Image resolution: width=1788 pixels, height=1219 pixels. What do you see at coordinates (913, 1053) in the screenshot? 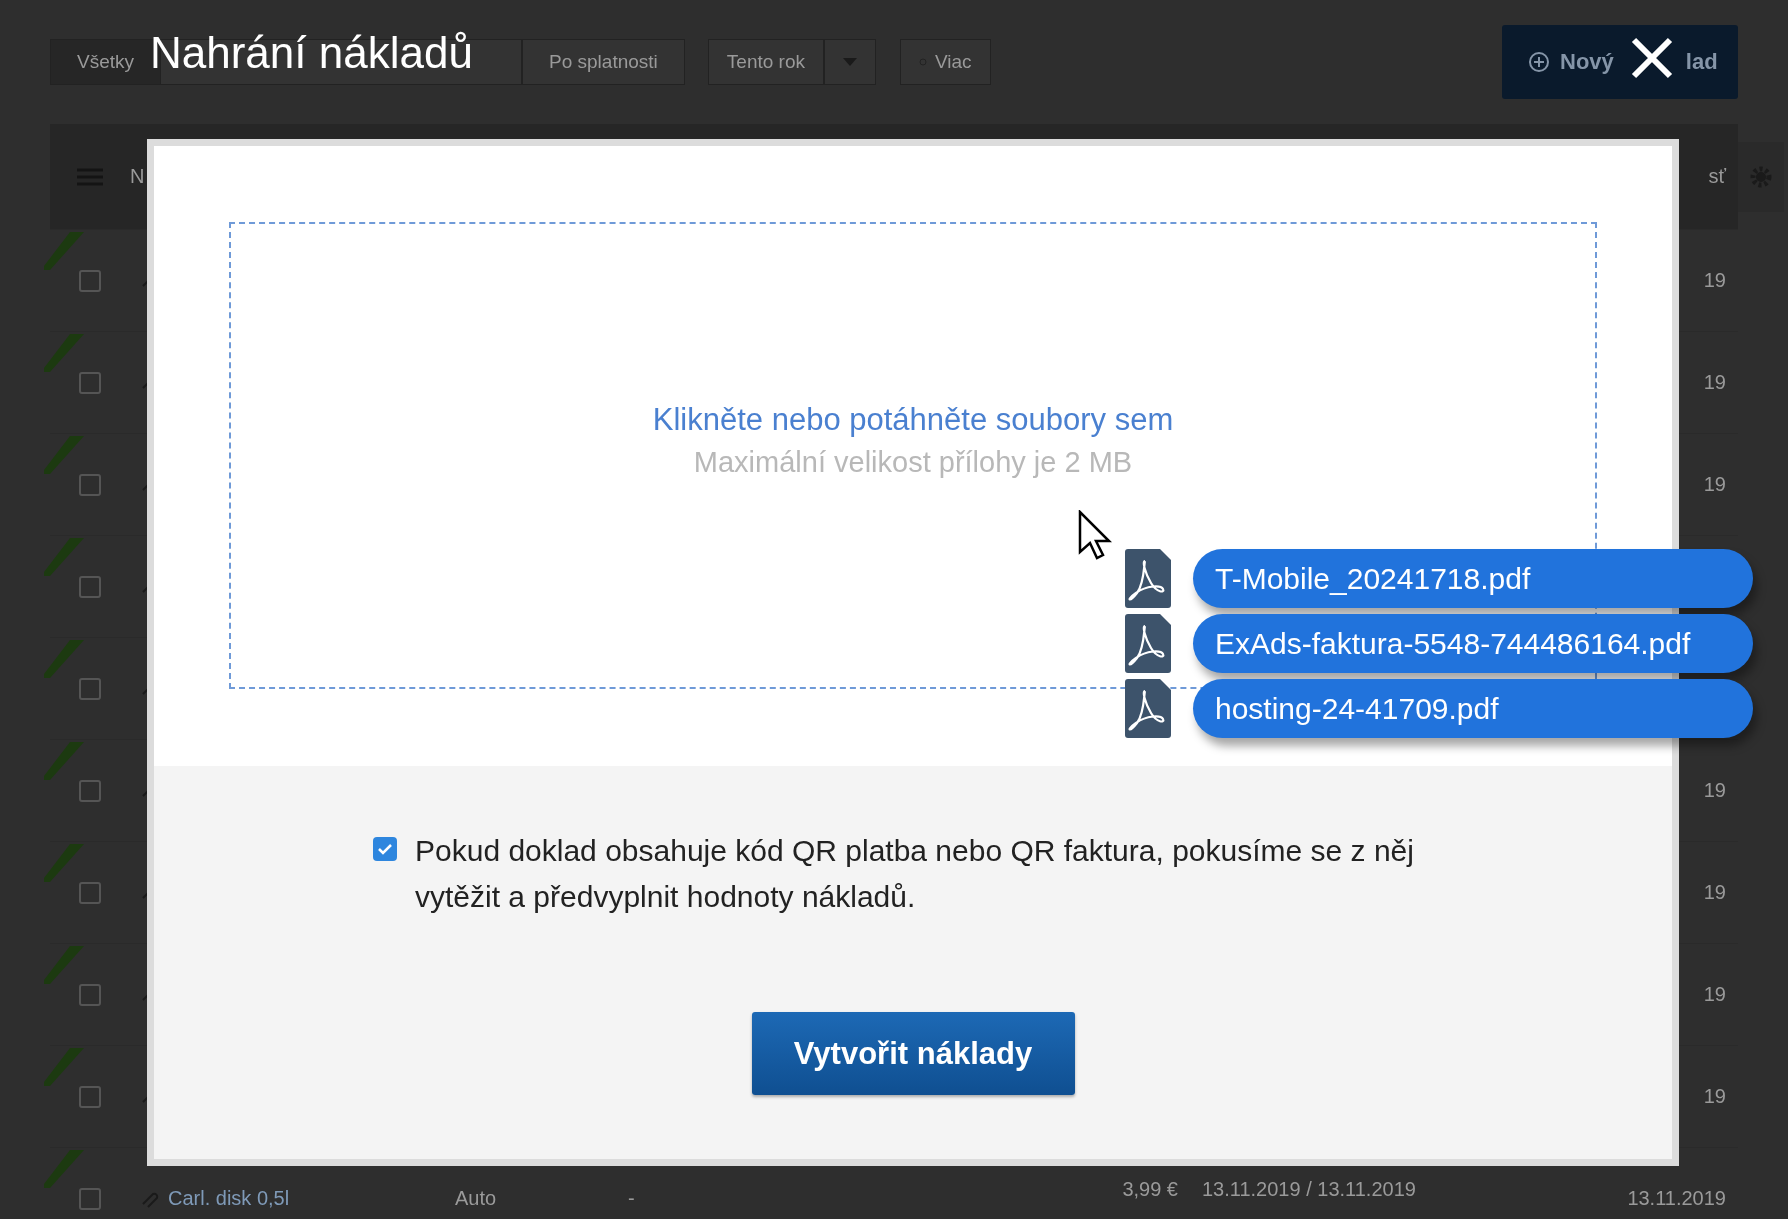
I see `create-expenses-button: Vytvořit náklady` at bounding box center [913, 1053].